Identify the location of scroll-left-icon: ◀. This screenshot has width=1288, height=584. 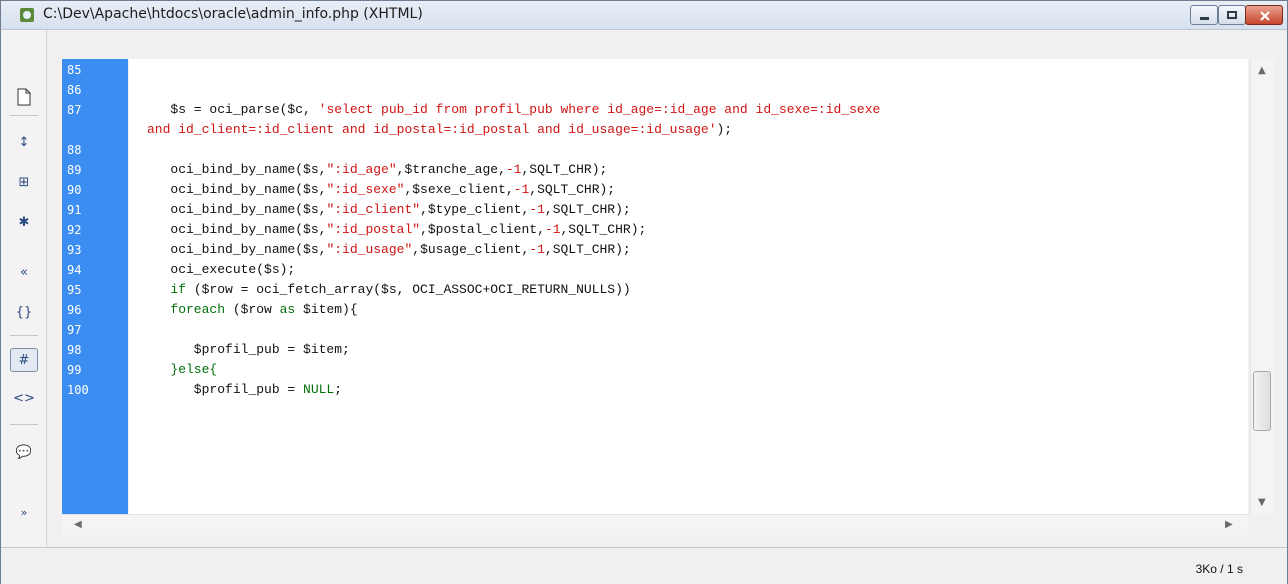
(78, 524).